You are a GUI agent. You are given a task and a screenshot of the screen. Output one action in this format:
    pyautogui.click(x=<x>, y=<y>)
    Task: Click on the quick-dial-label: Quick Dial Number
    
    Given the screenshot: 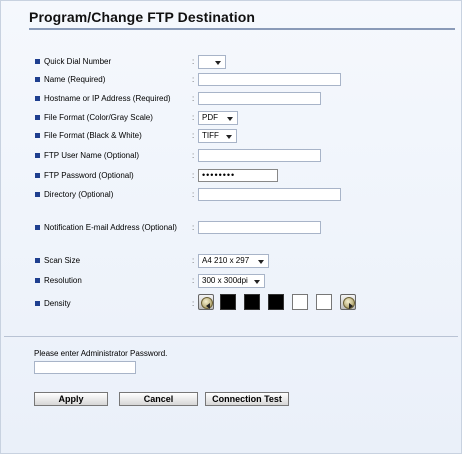 What is the action you would take?
    pyautogui.click(x=78, y=61)
    